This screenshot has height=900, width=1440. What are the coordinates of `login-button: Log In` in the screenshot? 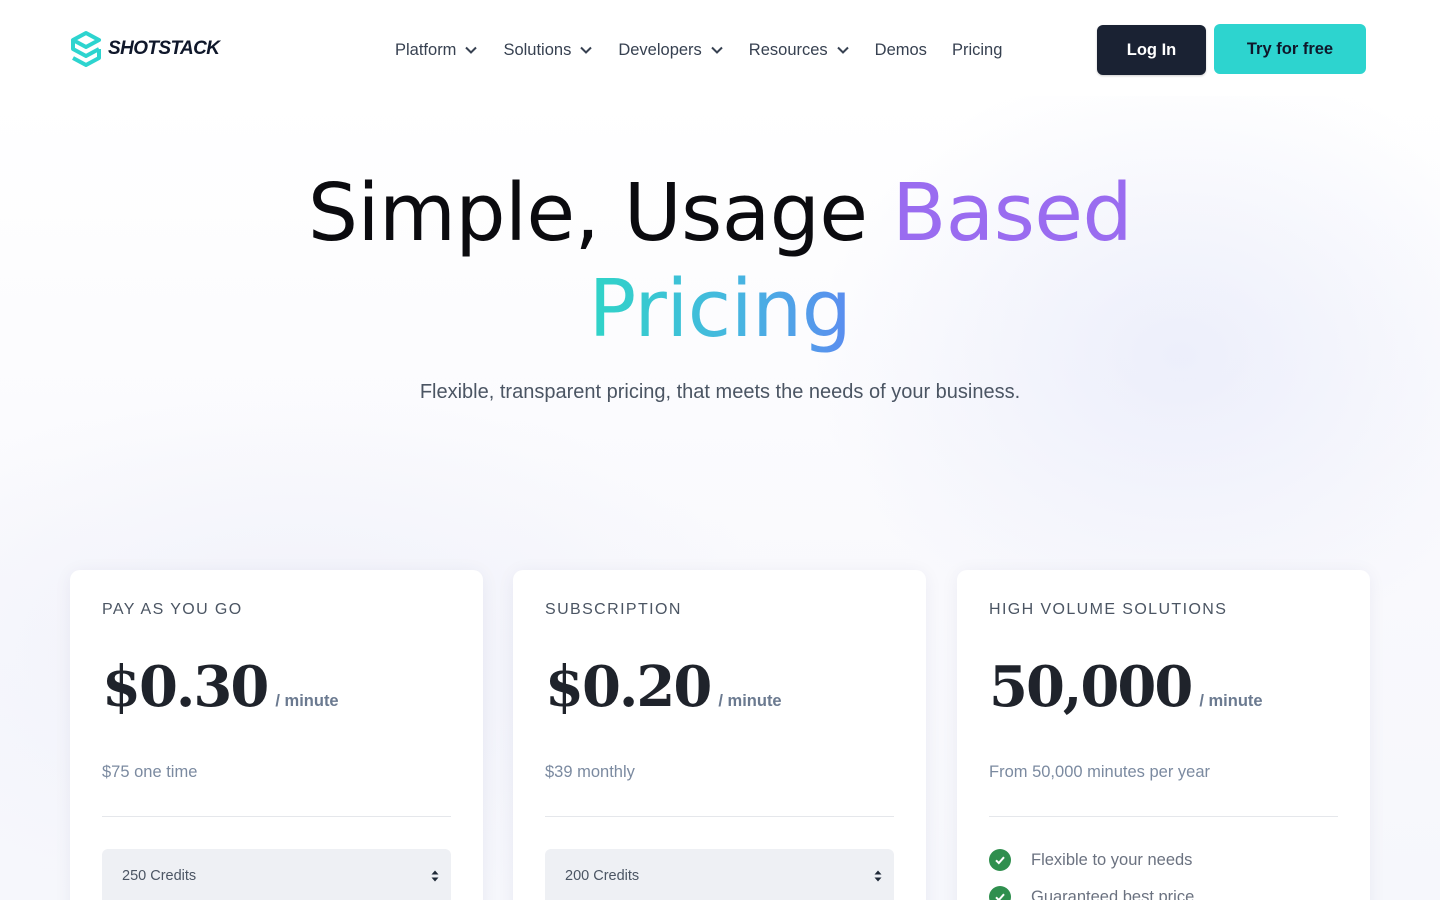 It's located at (1151, 50).